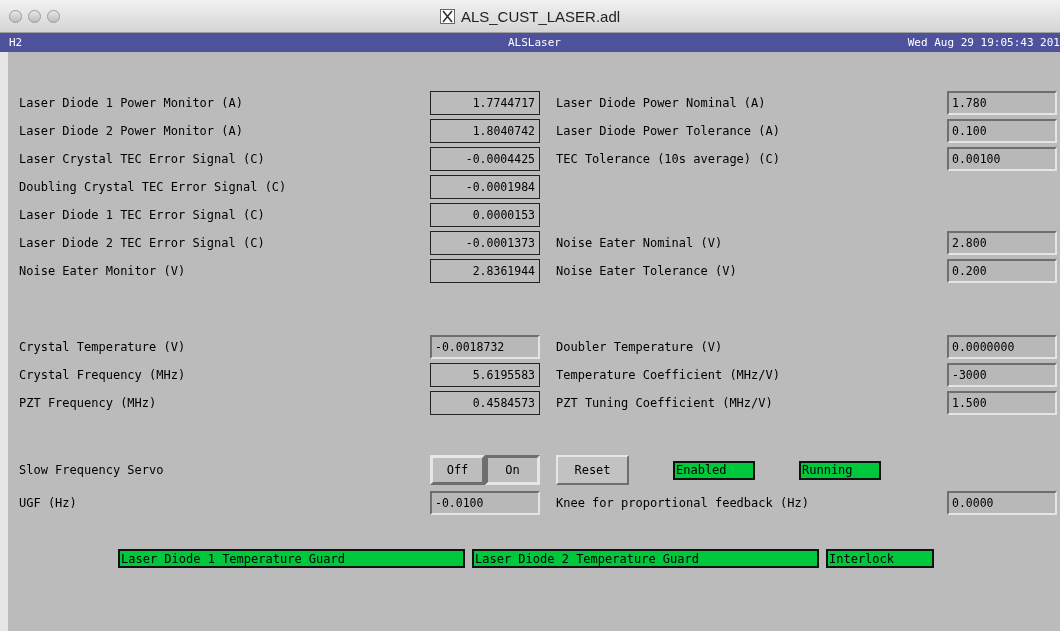 The image size is (1060, 631). Describe the element at coordinates (131, 103) in the screenshot. I see `field-label: Laser Diode 1 Power Monitor (A)` at that location.